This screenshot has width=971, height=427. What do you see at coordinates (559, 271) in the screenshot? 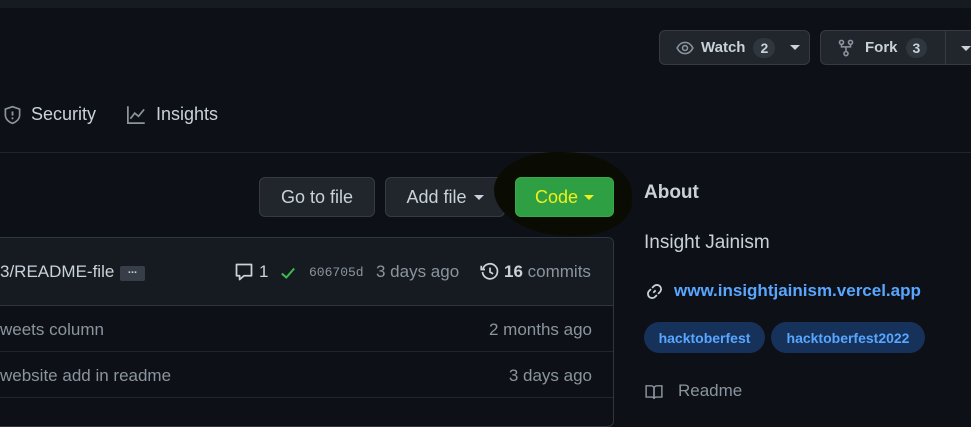
I see `commits-label: commits` at bounding box center [559, 271].